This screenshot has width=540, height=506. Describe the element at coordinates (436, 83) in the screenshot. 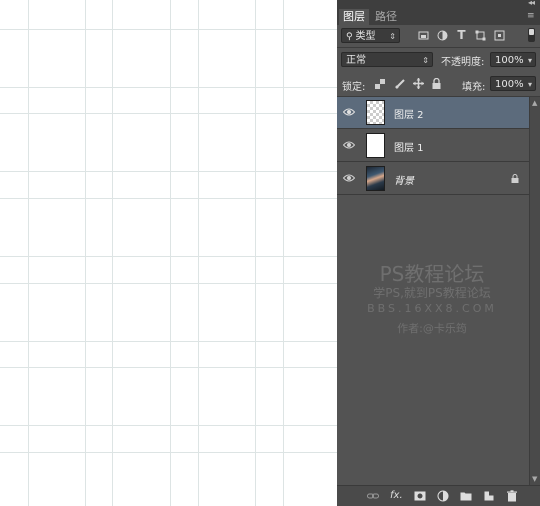

I see `lock-all-icon` at that location.